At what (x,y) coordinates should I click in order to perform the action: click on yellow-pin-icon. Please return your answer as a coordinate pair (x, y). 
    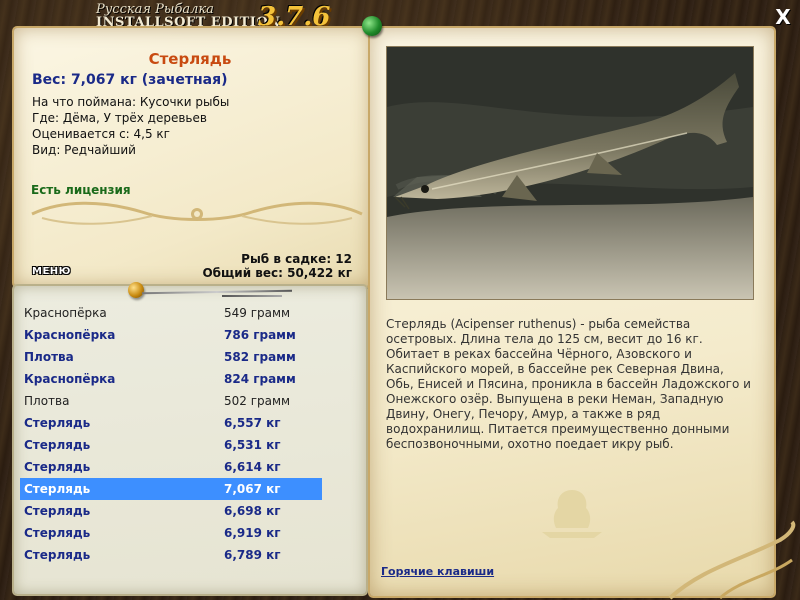
    Looking at the image, I should click on (136, 290).